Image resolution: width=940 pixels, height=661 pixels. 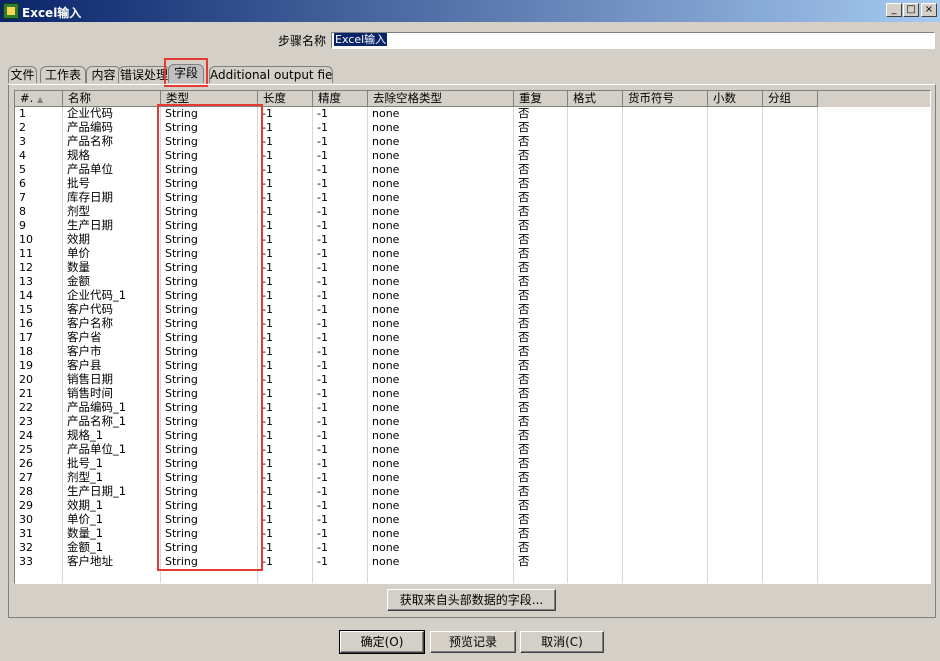 What do you see at coordinates (112, 114) in the screenshot?
I see `cell-name: 企业代码` at bounding box center [112, 114].